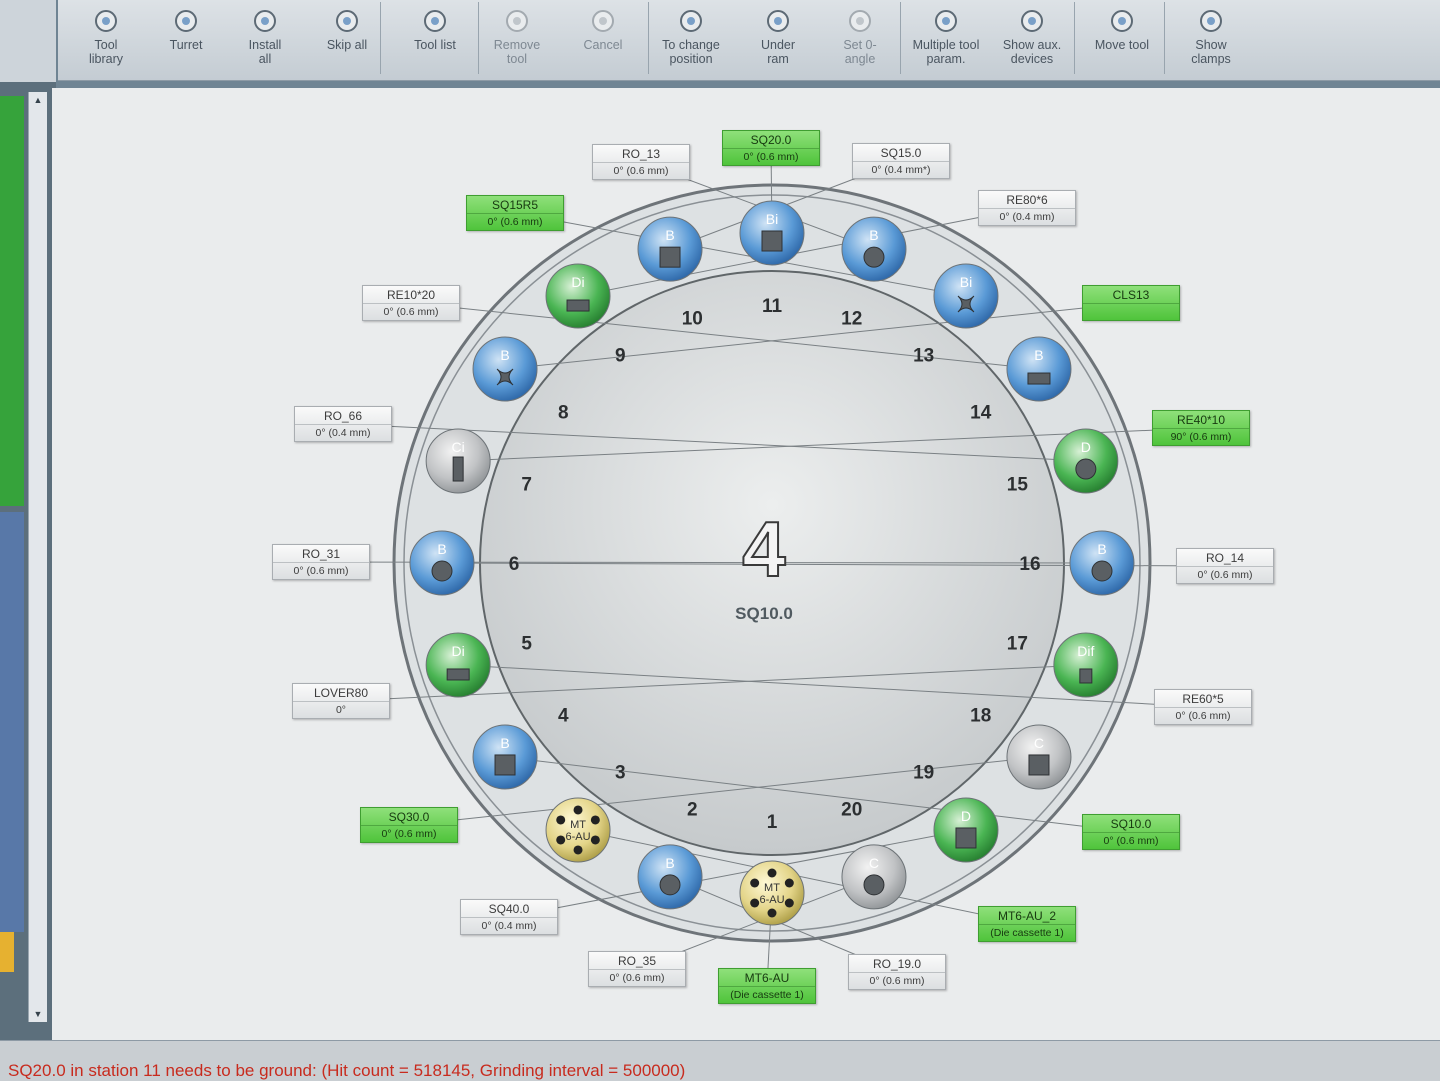 This screenshot has height=1081, width=1440. I want to click on station-tool-12: B, so click(874, 249).